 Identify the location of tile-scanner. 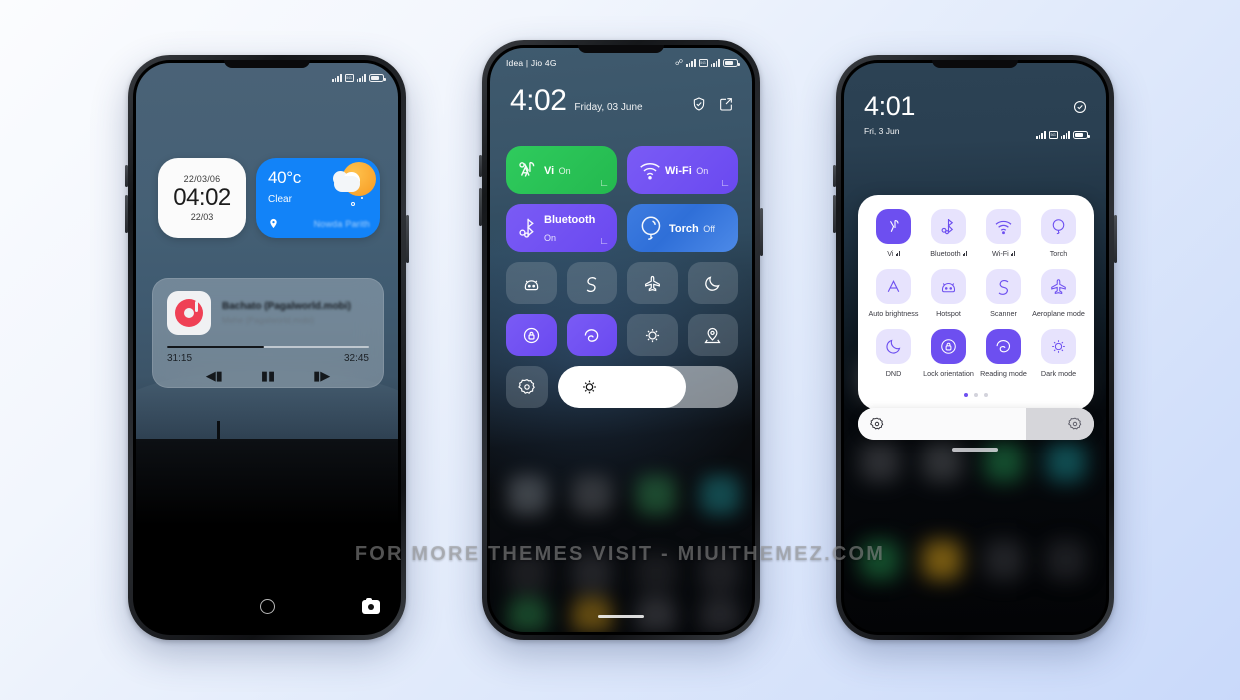
(591, 283).